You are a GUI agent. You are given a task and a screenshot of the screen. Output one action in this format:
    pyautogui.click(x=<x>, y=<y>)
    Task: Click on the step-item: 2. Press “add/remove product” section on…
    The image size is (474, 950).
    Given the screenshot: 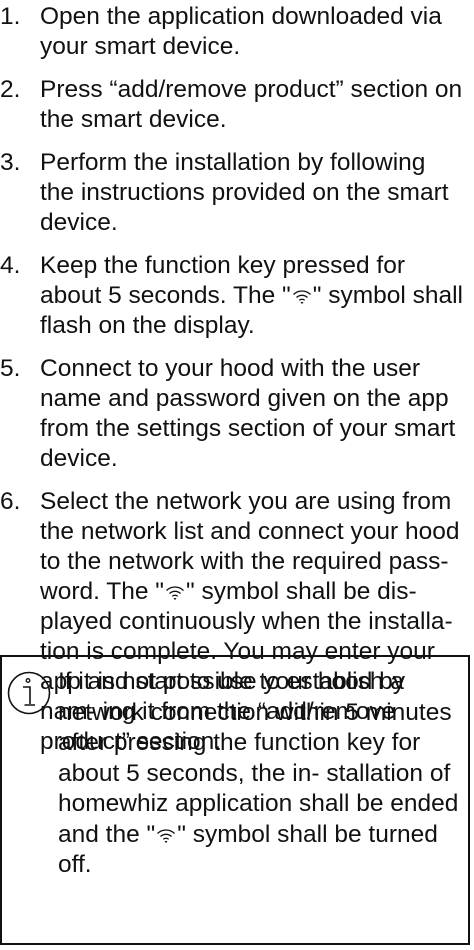 What is the action you would take?
    pyautogui.click(x=237, y=105)
    